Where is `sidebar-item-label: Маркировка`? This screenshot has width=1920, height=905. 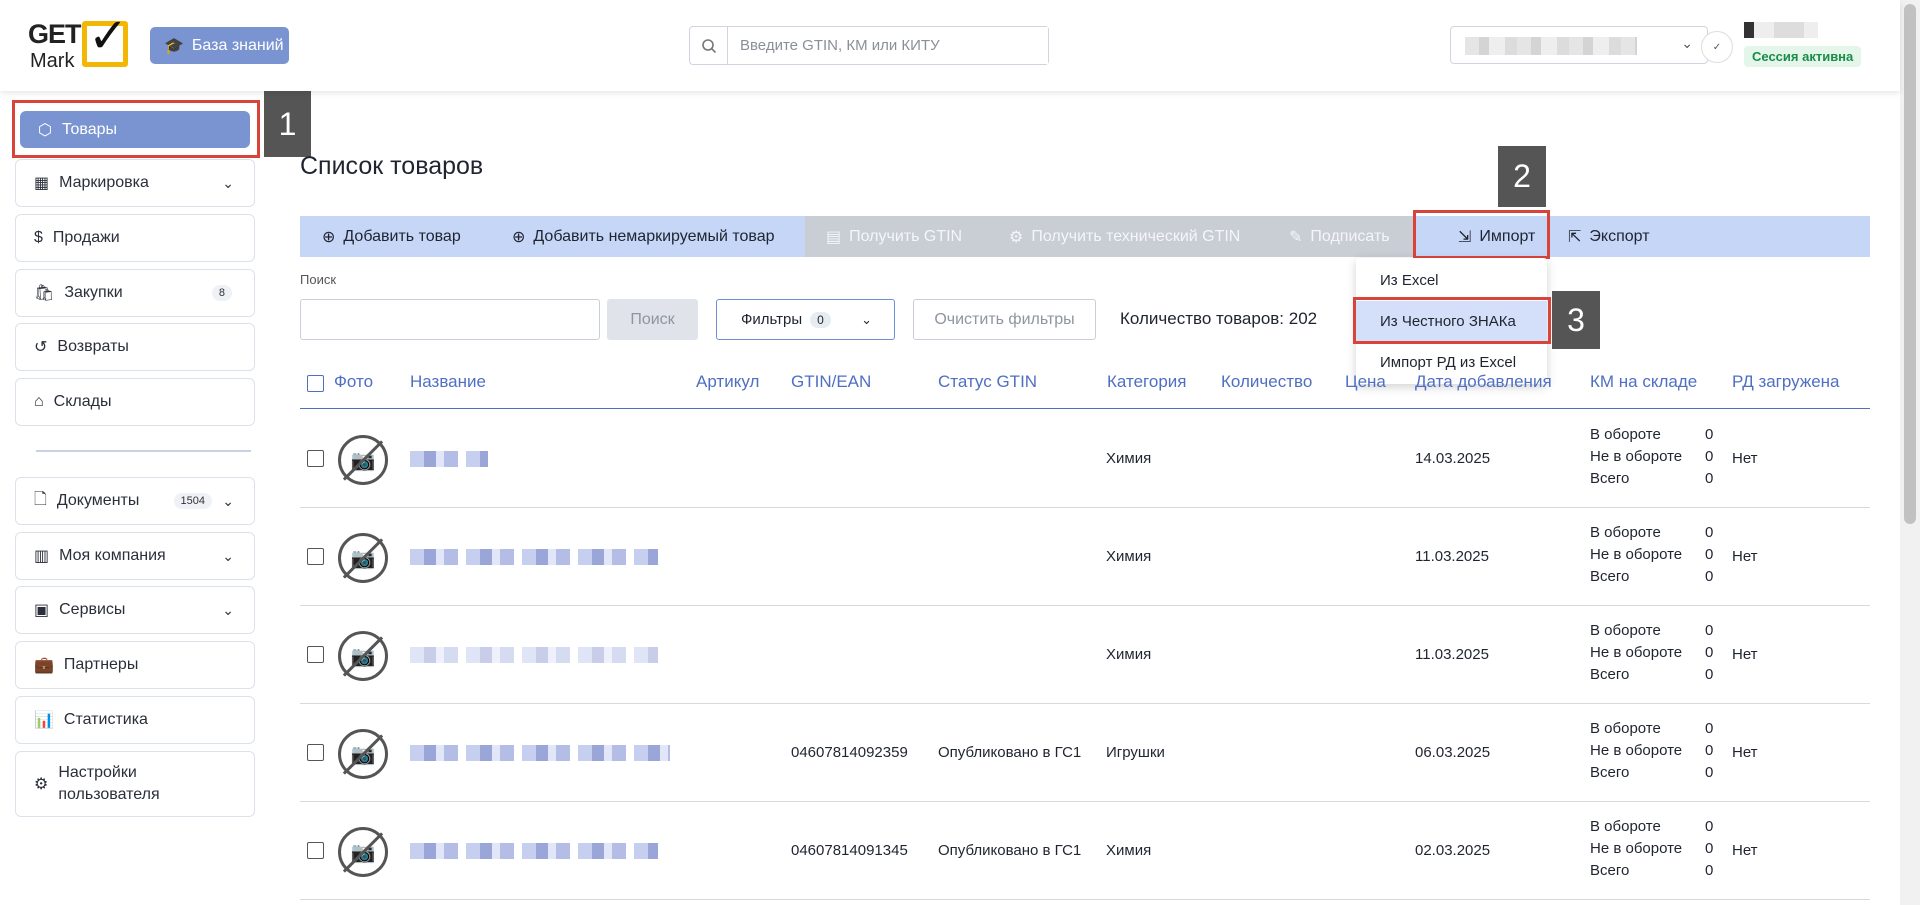
sidebar-item-label: Маркировка is located at coordinates (104, 182).